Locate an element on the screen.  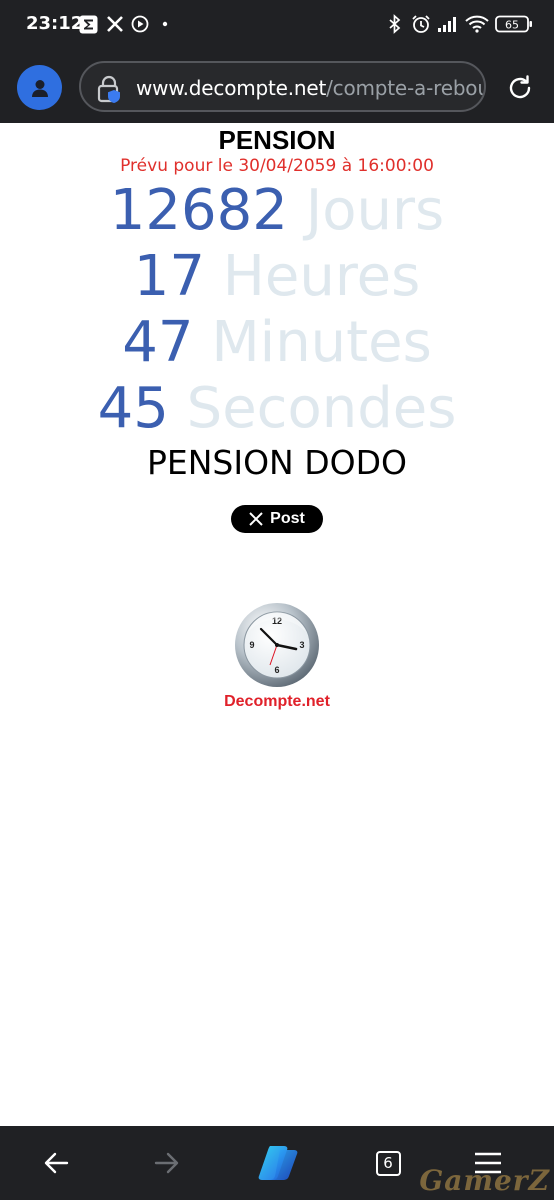
arrow-left-icon is located at coordinates (56, 1163).